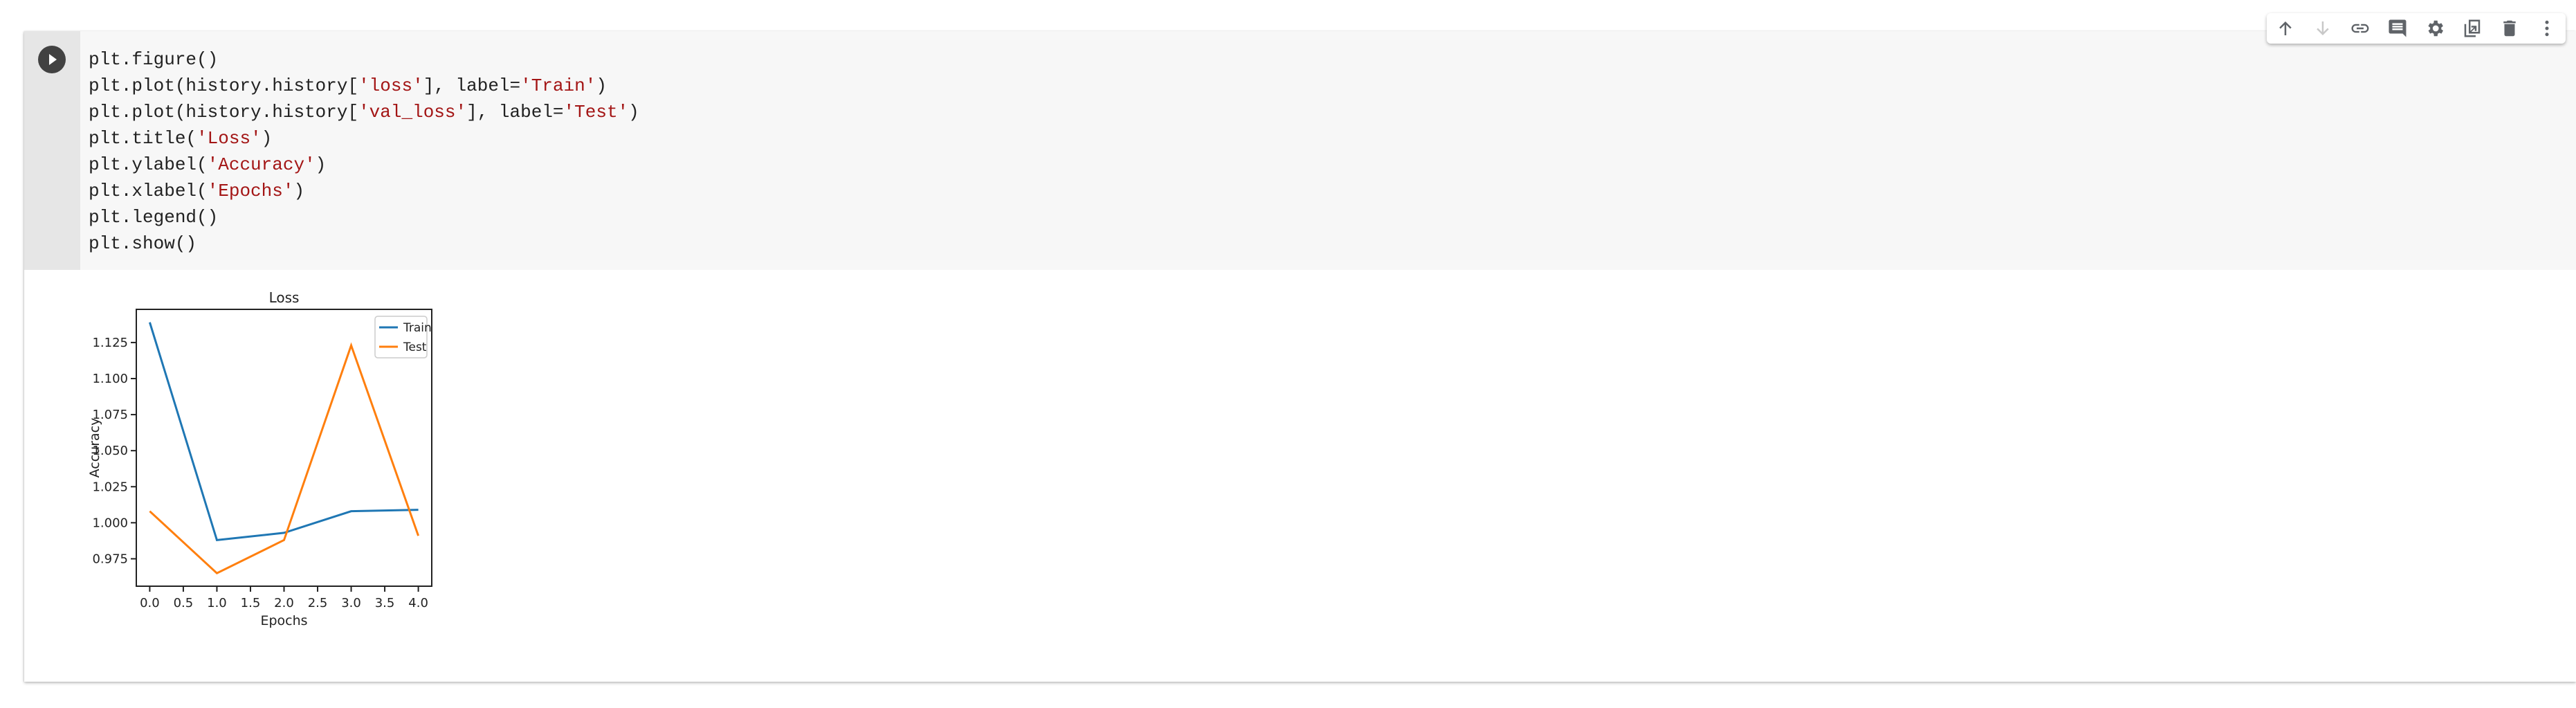  What do you see at coordinates (364, 217) in the screenshot?
I see `code-line: plt.legend()` at bounding box center [364, 217].